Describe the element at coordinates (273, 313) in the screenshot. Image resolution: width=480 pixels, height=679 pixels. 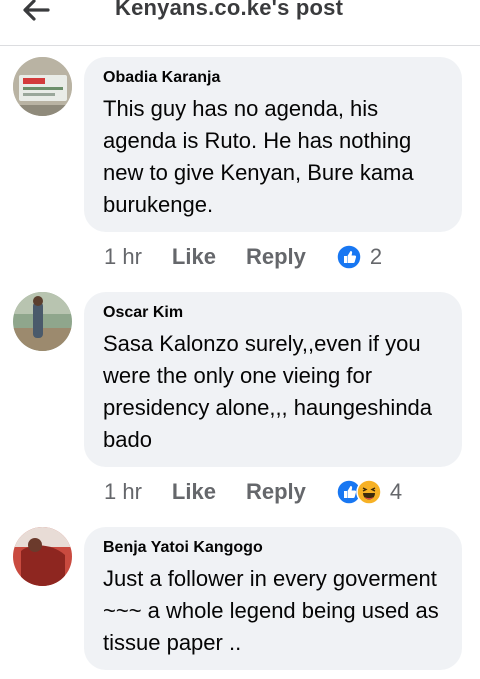
I see `comment-author: Oscar Kim` at that location.